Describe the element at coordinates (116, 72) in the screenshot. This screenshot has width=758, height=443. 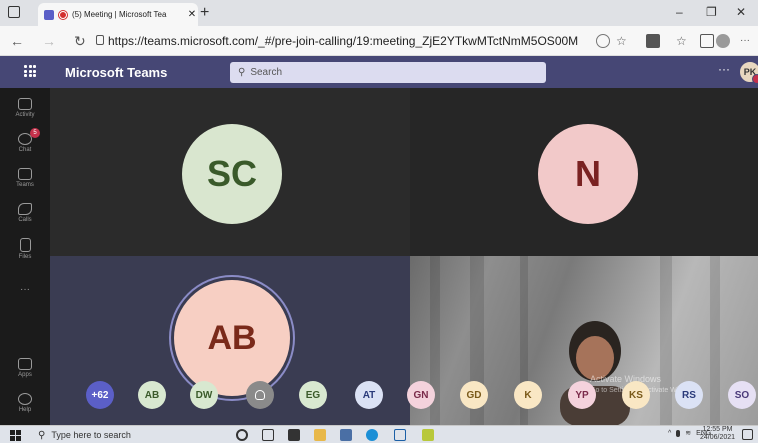
I see `app-title: Microsoft Teams` at that location.